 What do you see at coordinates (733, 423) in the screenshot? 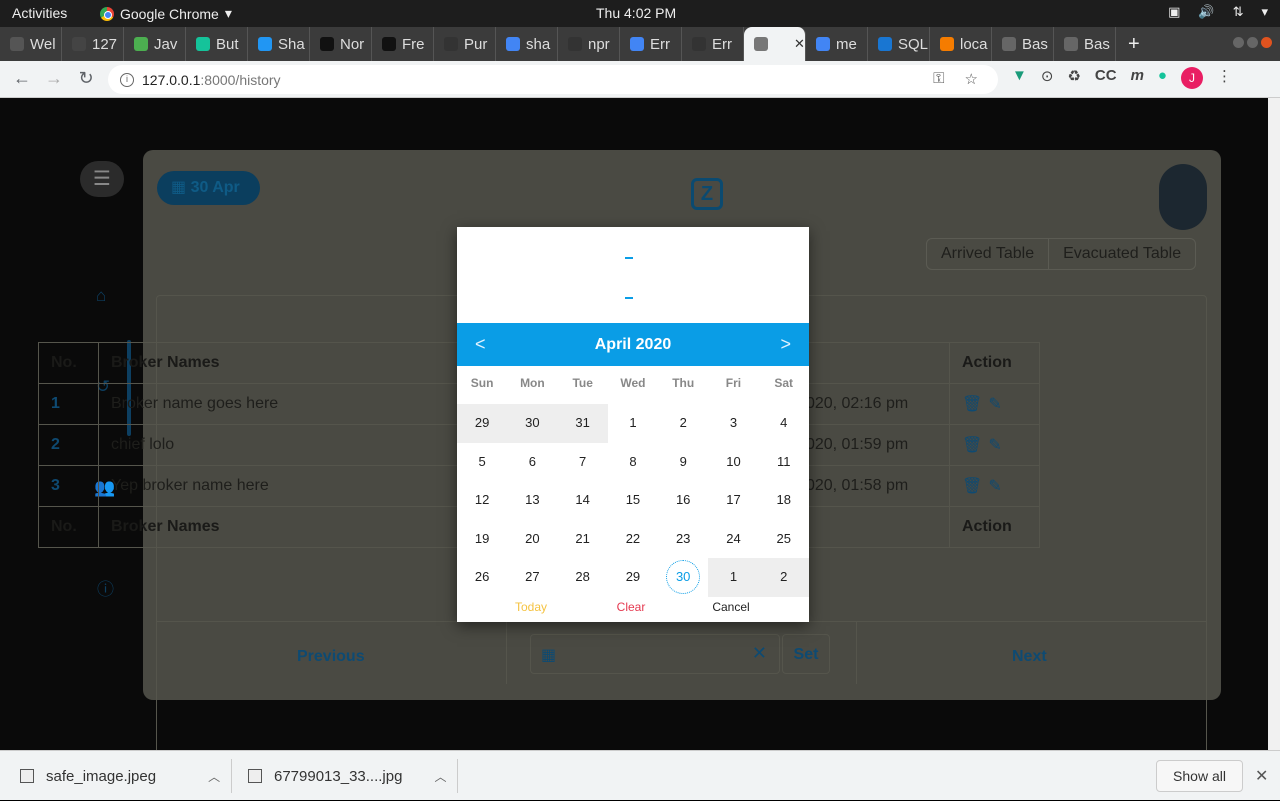
I see `day-cell: 3` at bounding box center [733, 423].